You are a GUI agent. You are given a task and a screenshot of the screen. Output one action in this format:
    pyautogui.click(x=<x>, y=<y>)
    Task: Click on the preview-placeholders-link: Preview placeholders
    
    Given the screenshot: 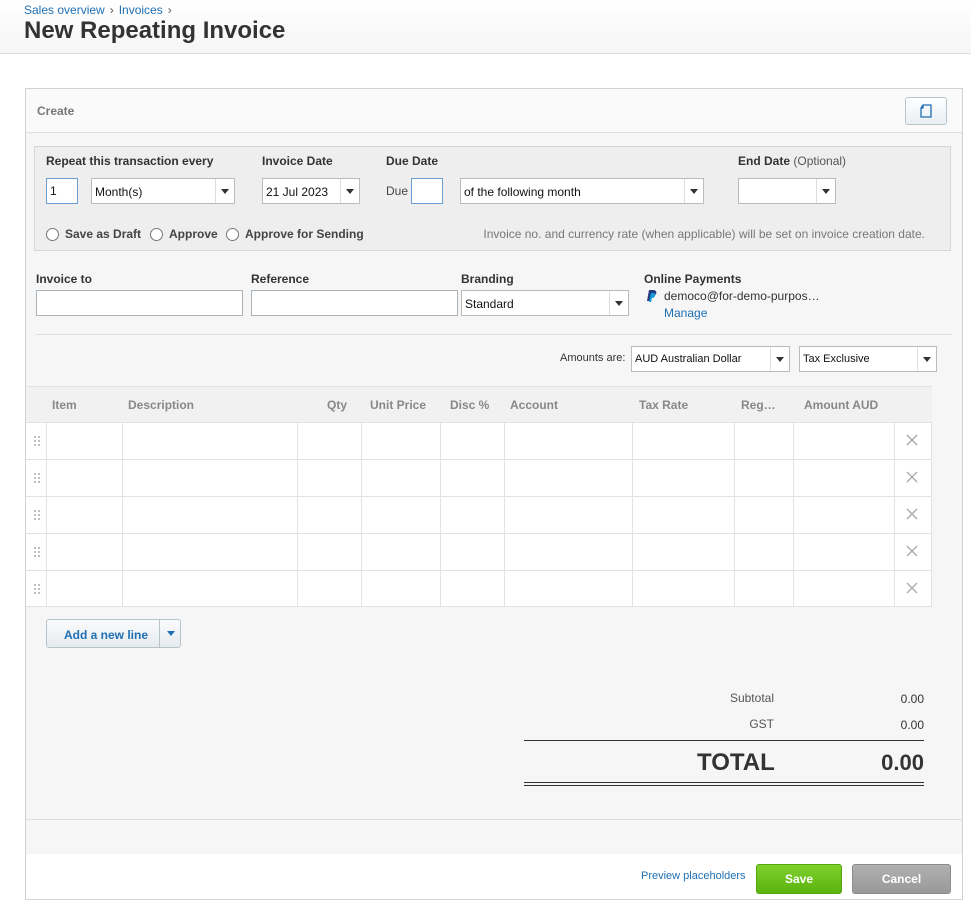 What is the action you would take?
    pyautogui.click(x=693, y=876)
    